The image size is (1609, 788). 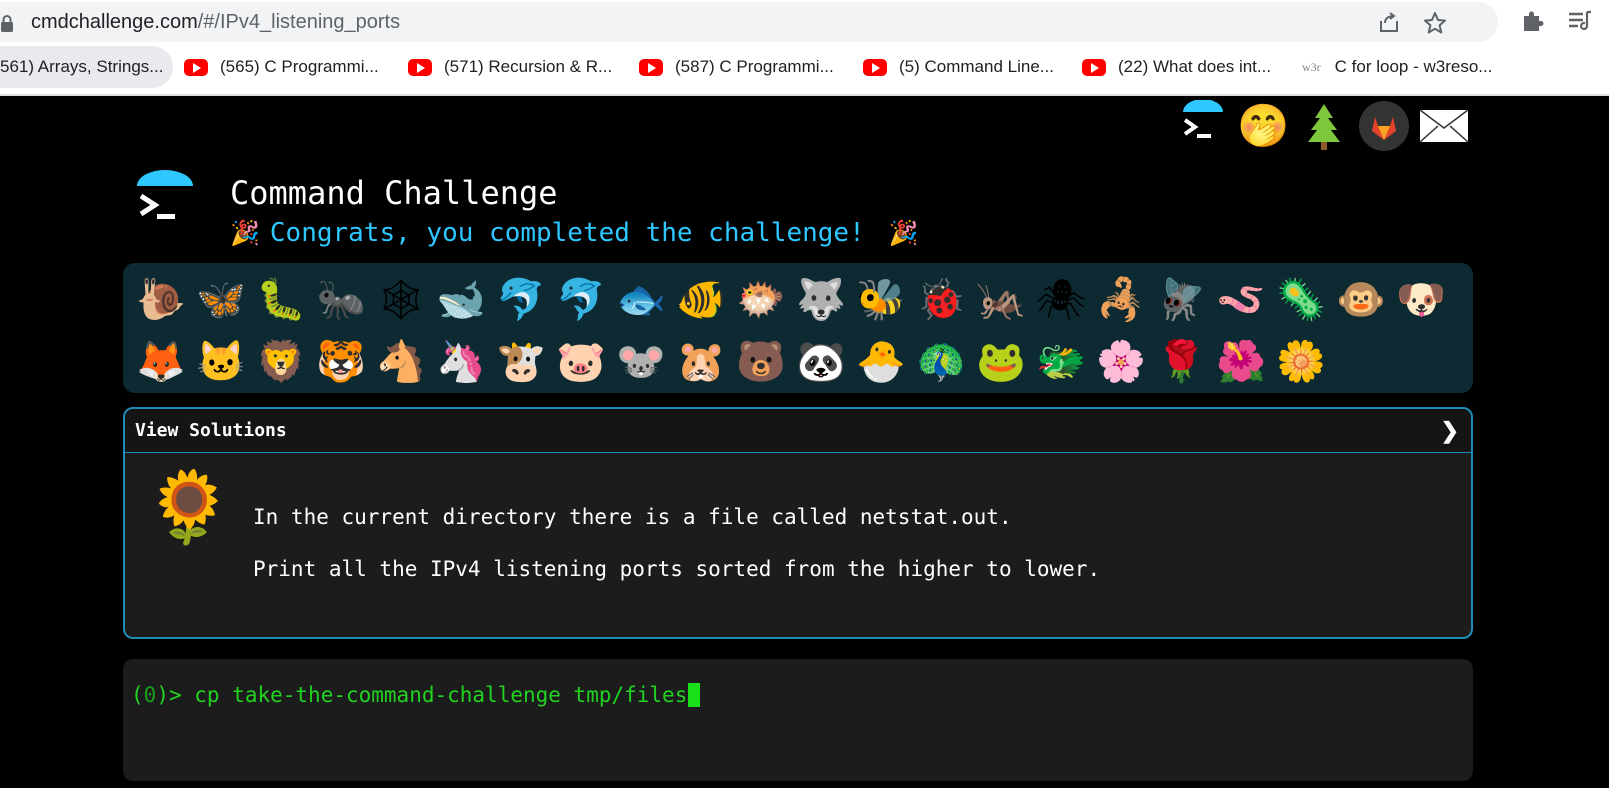 What do you see at coordinates (1301, 362) in the screenshot?
I see `challenge-emoji: 🌼` at bounding box center [1301, 362].